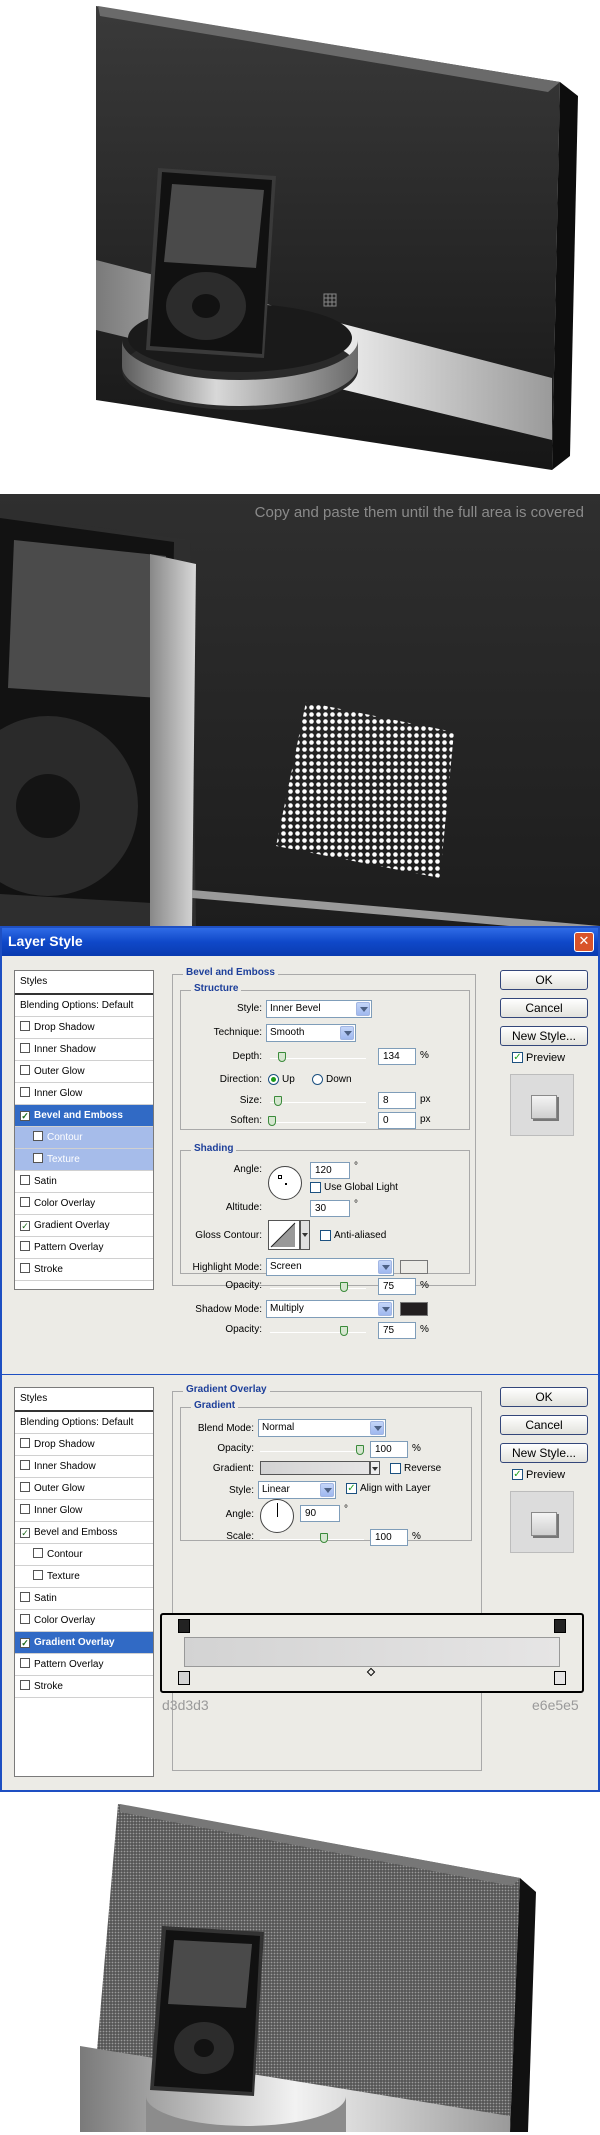 The image size is (600, 2135). Describe the element at coordinates (351, 1488) in the screenshot. I see `align-with-layer-checkbox: ✓` at that location.